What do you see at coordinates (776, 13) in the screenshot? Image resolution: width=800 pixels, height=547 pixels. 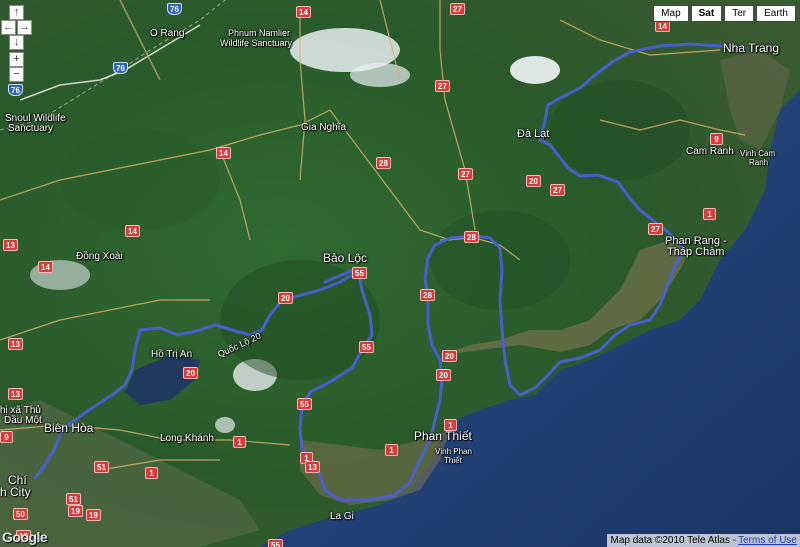 I see `map-type-earth-button: Earth` at bounding box center [776, 13].